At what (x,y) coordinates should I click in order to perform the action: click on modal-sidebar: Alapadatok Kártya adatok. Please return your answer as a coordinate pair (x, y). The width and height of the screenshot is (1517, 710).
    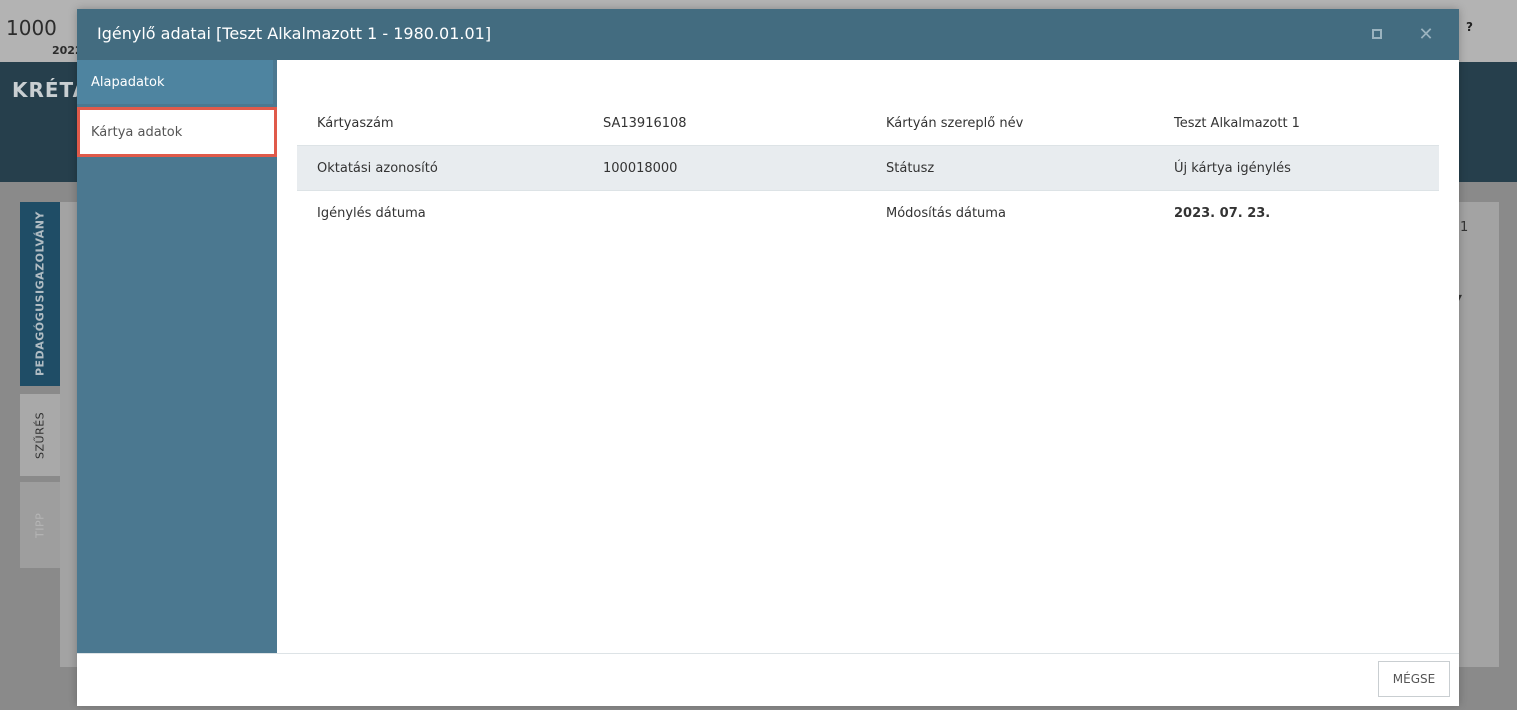
    Looking at the image, I should click on (177, 356).